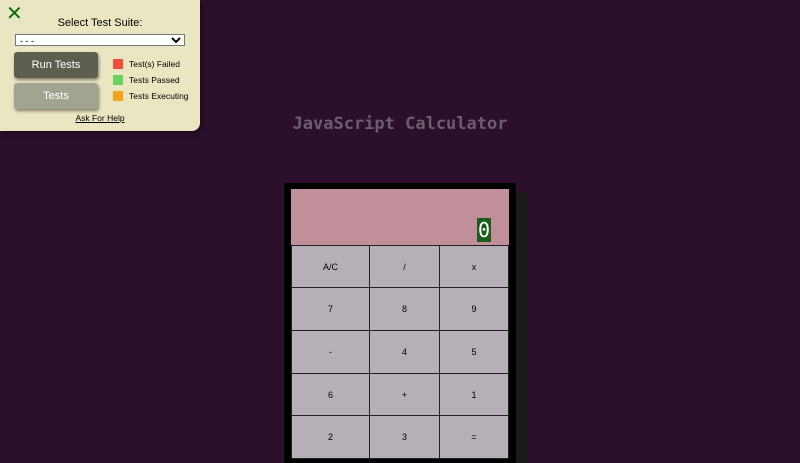 This screenshot has width=800, height=463. I want to click on key-2: 2, so click(330, 437).